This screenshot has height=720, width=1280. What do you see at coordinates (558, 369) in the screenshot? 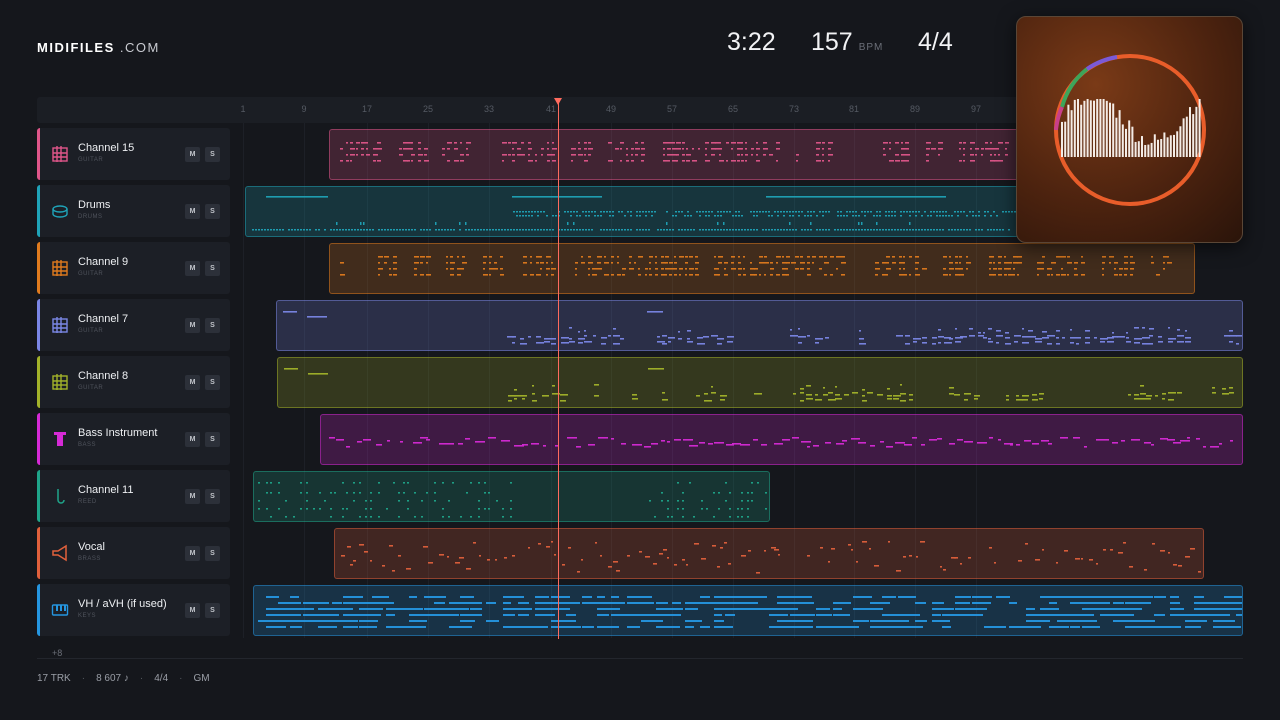
I see `playhead` at bounding box center [558, 369].